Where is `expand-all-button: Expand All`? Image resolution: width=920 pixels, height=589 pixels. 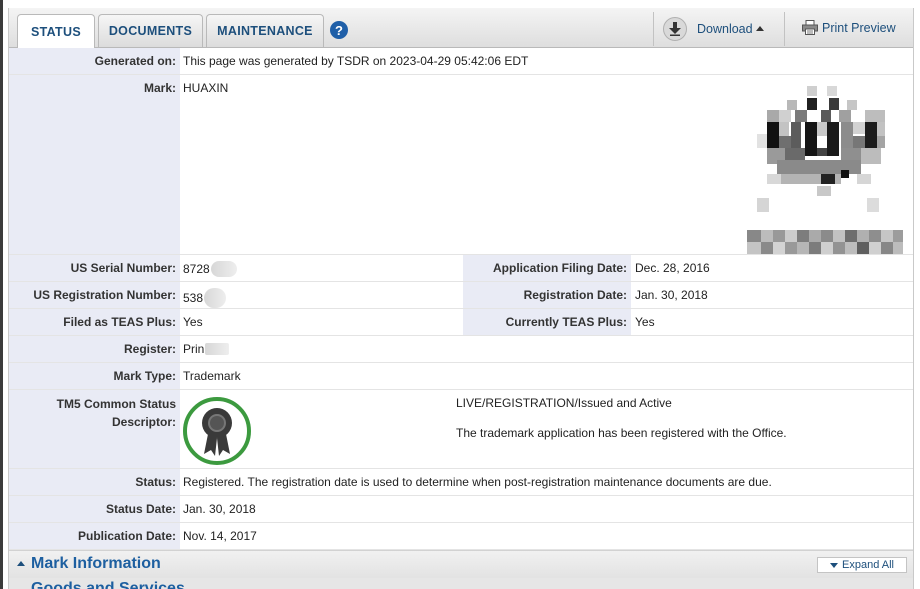
expand-all-button: Expand All is located at coordinates (862, 565).